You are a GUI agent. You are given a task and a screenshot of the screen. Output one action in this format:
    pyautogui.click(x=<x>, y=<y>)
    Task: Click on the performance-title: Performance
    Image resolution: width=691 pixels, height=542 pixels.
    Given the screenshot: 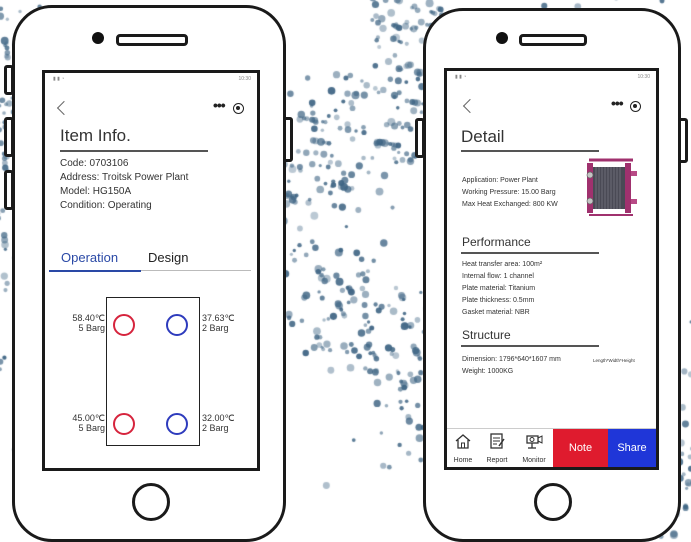 What is the action you would take?
    pyautogui.click(x=496, y=242)
    